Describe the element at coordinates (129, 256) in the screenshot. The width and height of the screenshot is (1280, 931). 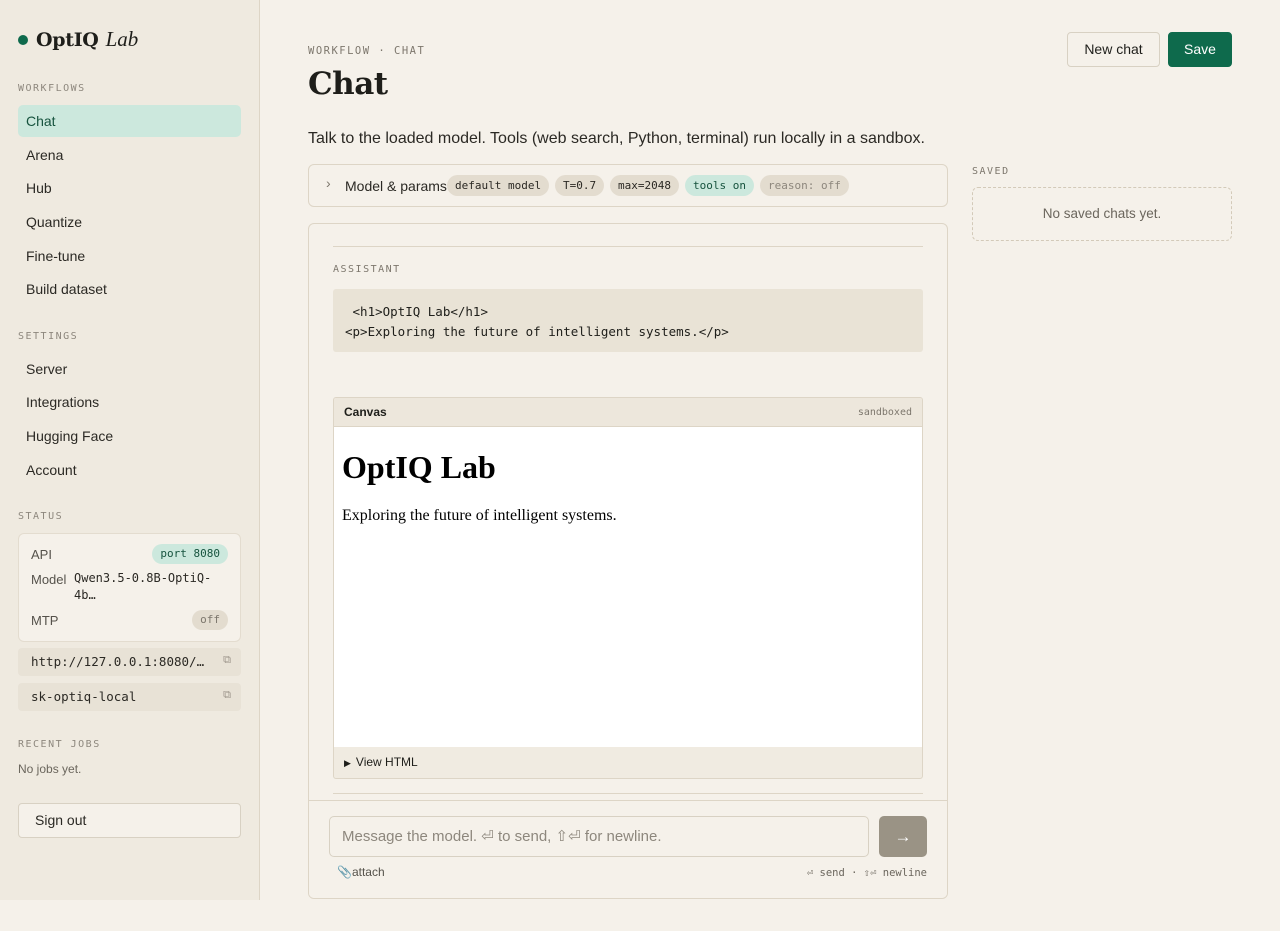
I see `sidebar-item-fine-tune: Fine-tune` at that location.